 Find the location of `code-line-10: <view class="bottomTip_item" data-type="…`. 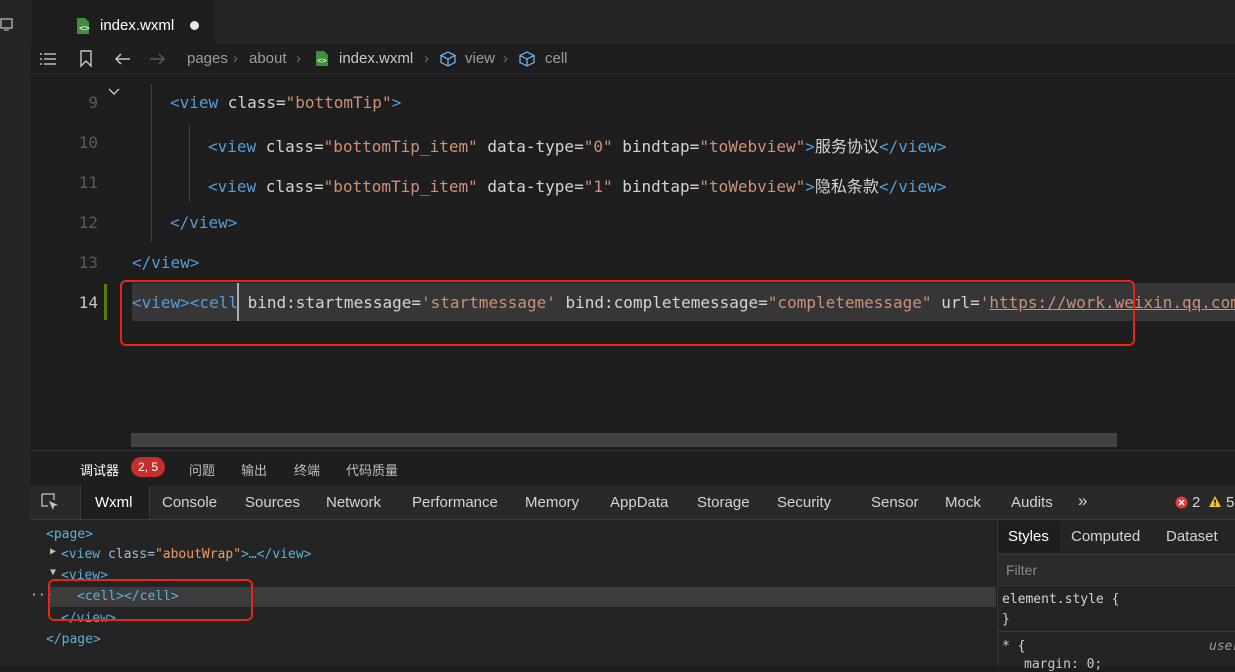

code-line-10: <view class="bottomTip_item" data-type="… is located at coordinates (577, 145).